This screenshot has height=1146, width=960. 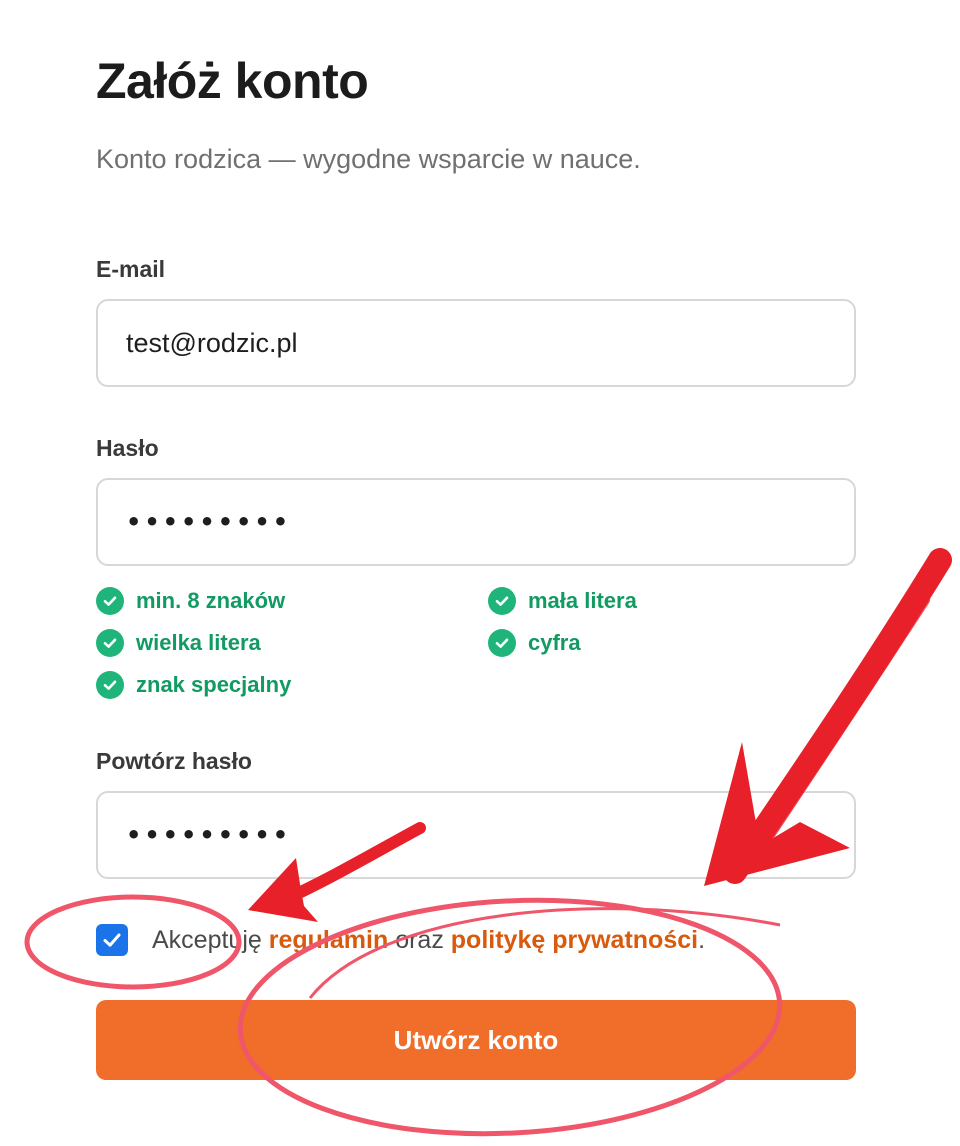 What do you see at coordinates (232, 81) in the screenshot?
I see `page-title: Załóż konto` at bounding box center [232, 81].